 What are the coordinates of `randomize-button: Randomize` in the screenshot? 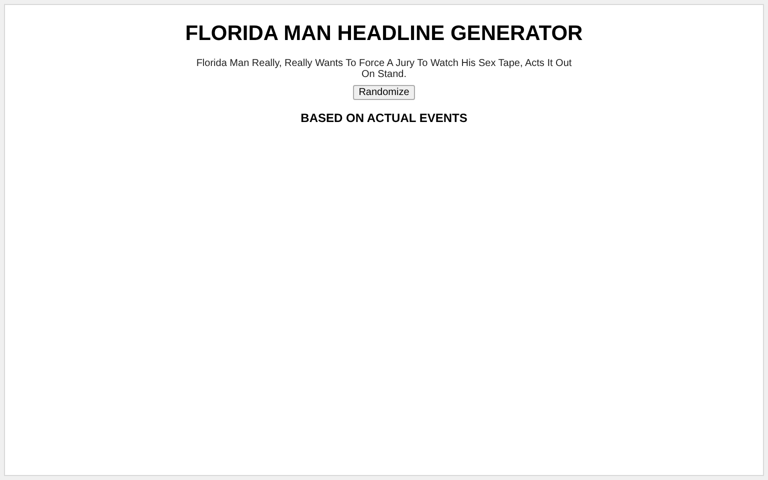 It's located at (384, 92).